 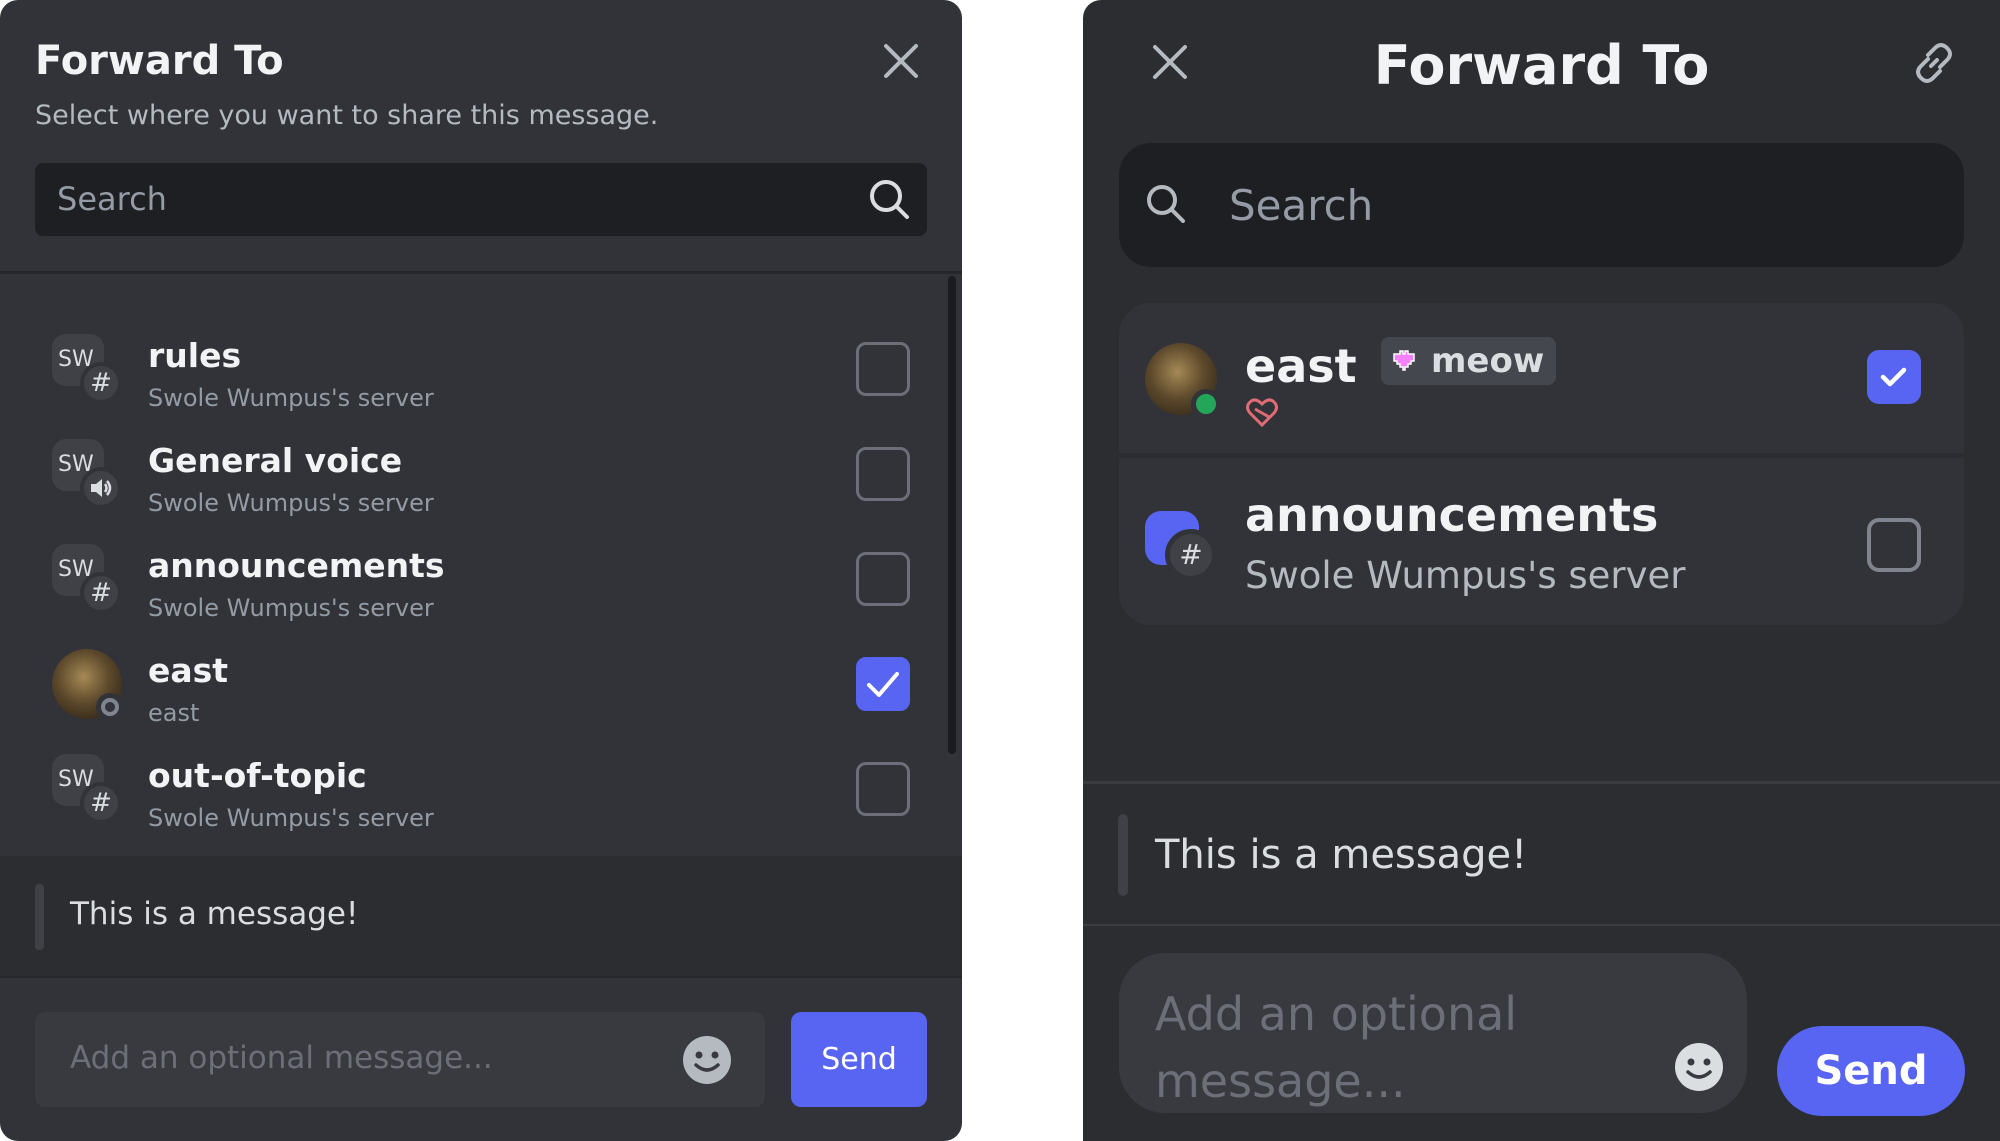 I want to click on scrollbar, so click(x=952, y=515).